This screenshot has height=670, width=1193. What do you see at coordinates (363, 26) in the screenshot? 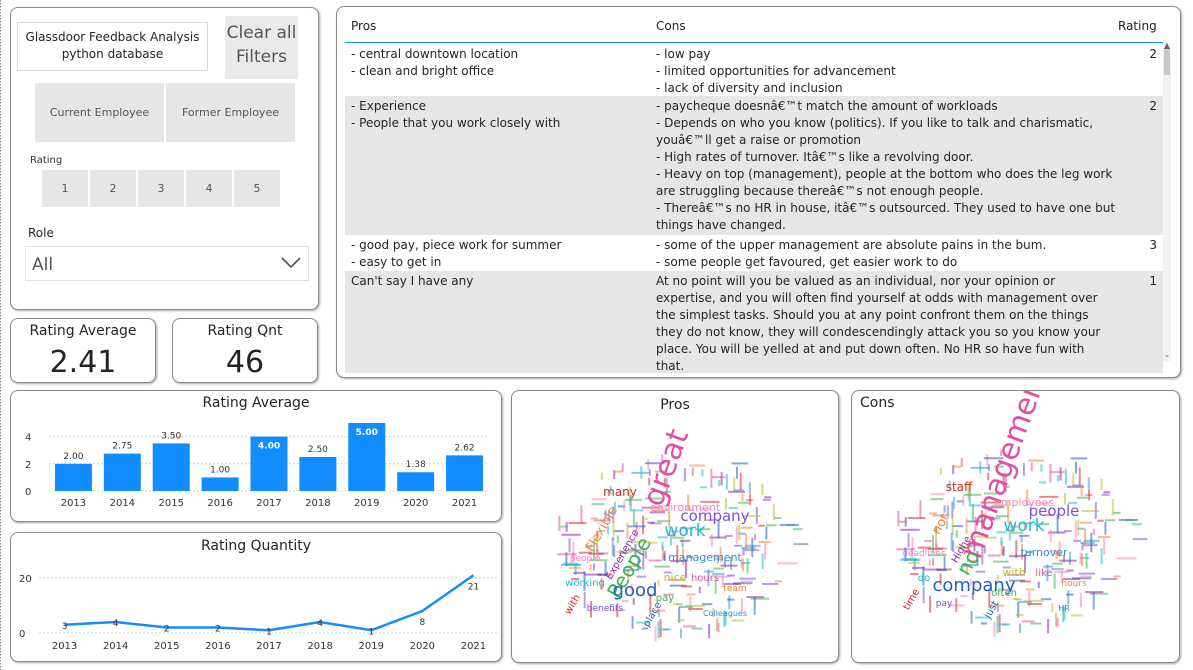
I see `header-pros: Pros` at bounding box center [363, 26].